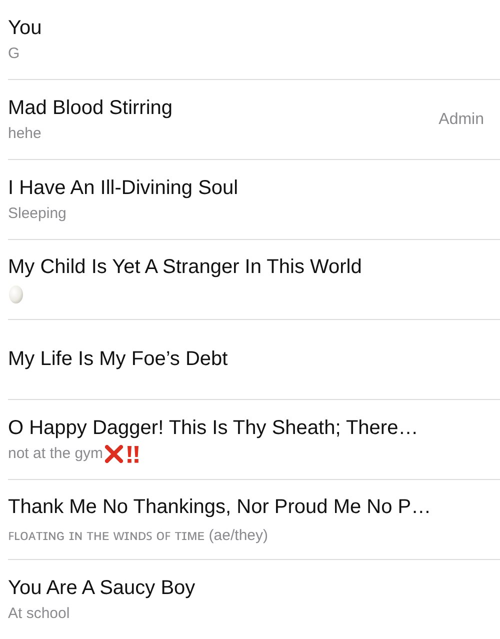 The width and height of the screenshot is (500, 639). What do you see at coordinates (246, 28) in the screenshot?
I see `member-name: You` at bounding box center [246, 28].